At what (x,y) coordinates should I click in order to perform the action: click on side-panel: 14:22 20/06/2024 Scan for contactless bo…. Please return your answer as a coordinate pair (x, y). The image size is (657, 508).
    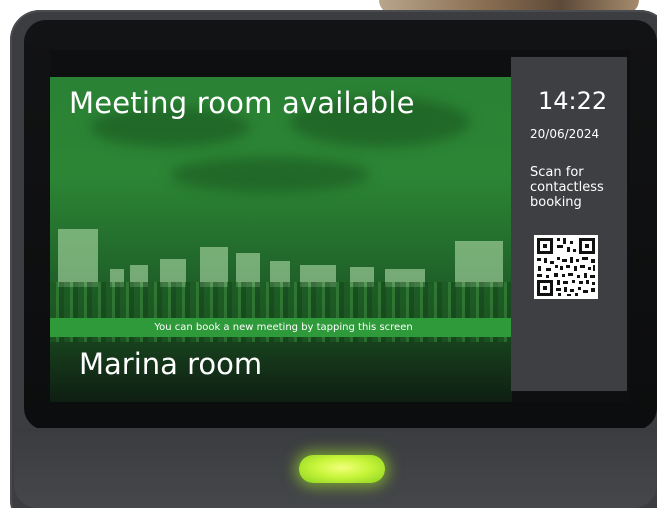
    Looking at the image, I should click on (569, 224).